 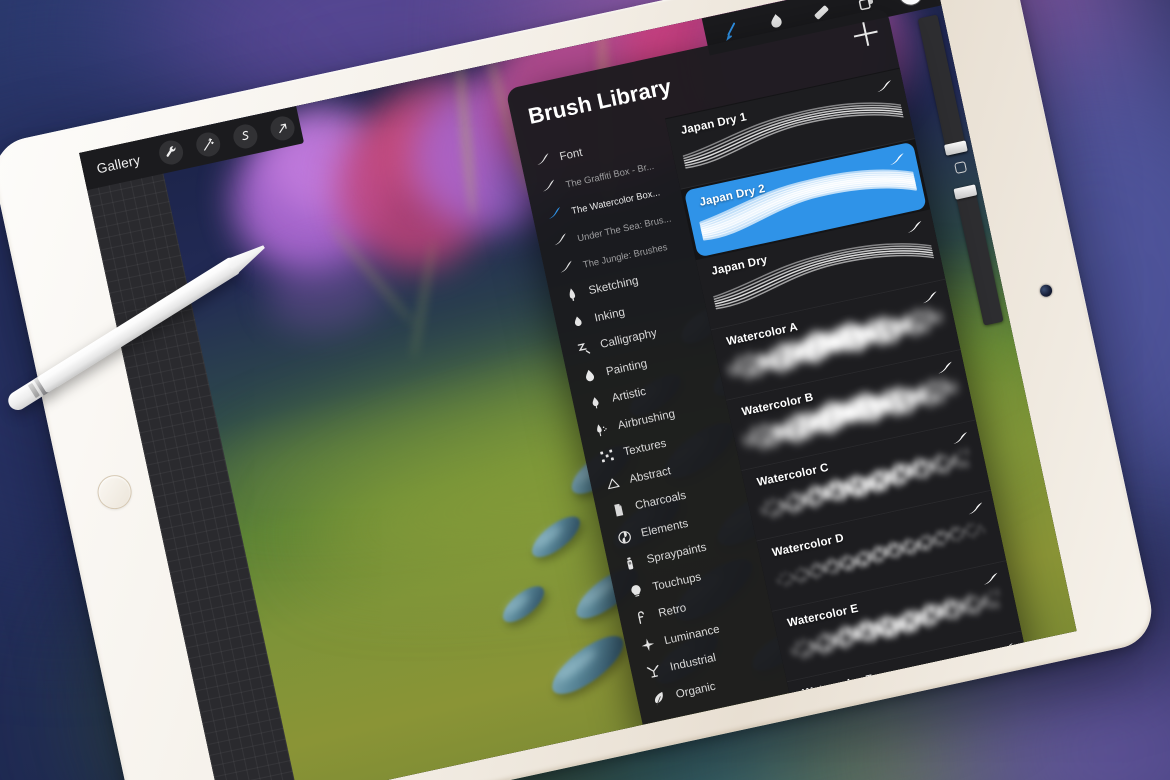 What do you see at coordinates (865, 34) in the screenshot?
I see `add-brush-icon` at bounding box center [865, 34].